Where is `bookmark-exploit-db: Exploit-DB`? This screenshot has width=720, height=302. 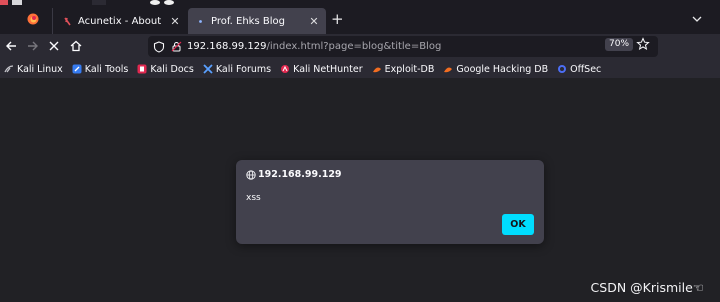
bookmark-exploit-db: Exploit-DB is located at coordinates (403, 69).